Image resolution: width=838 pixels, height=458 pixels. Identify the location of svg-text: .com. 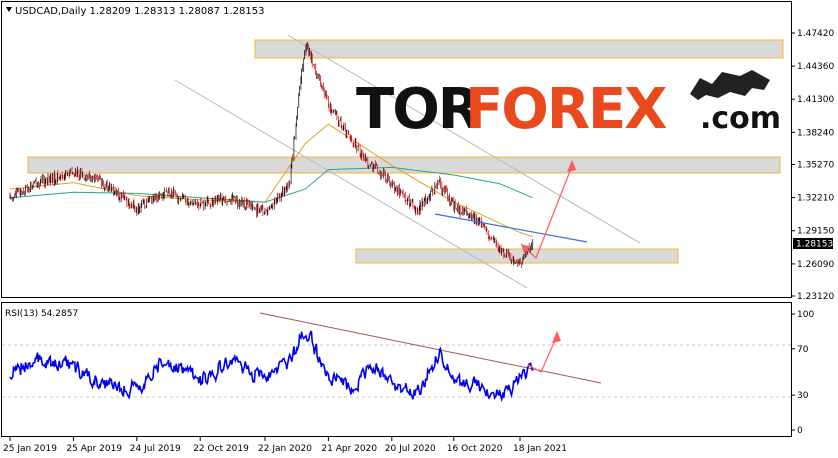
(740, 118).